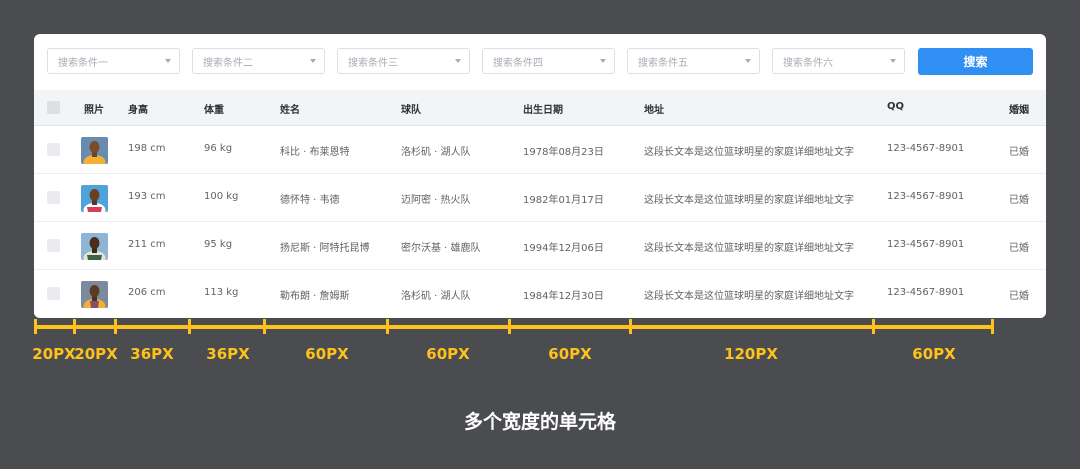  I want to click on search-condition-3-placeholder: 搜索条件三, so click(373, 63).